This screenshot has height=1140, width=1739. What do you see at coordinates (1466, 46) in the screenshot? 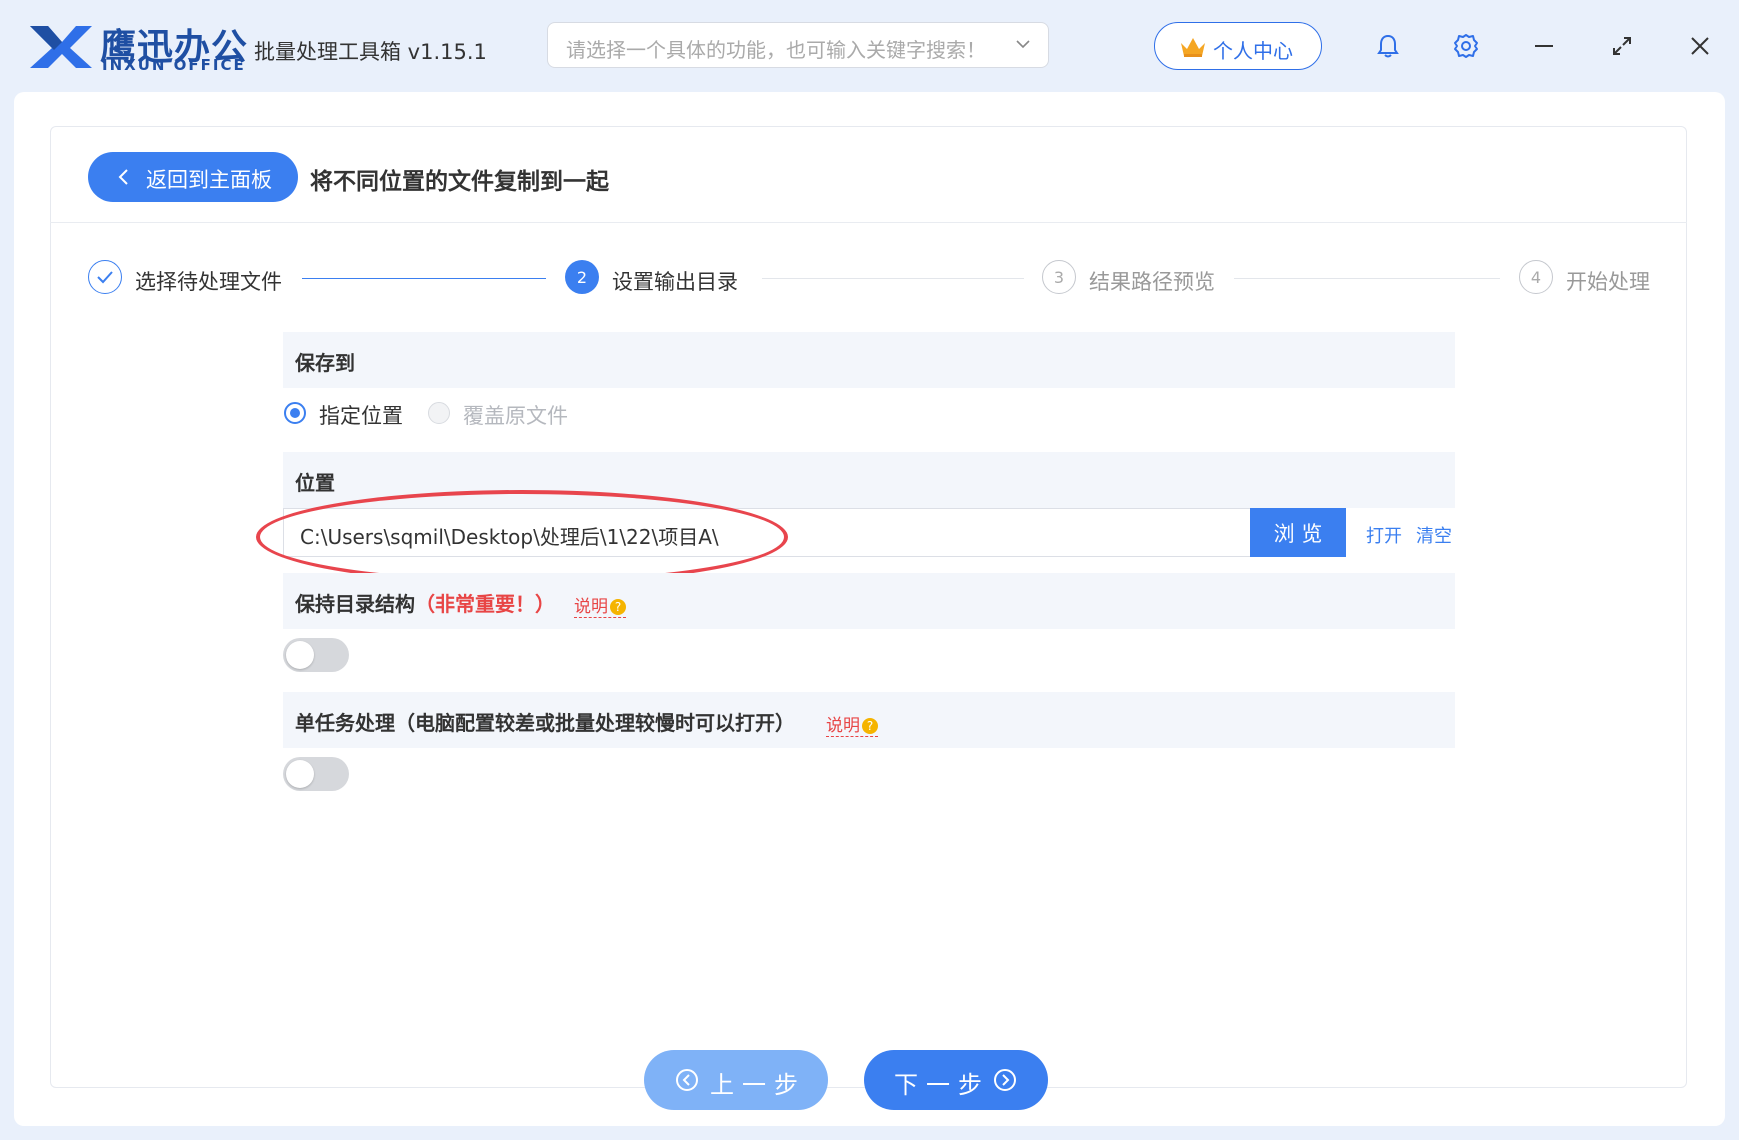
I see `gear-icon` at bounding box center [1466, 46].